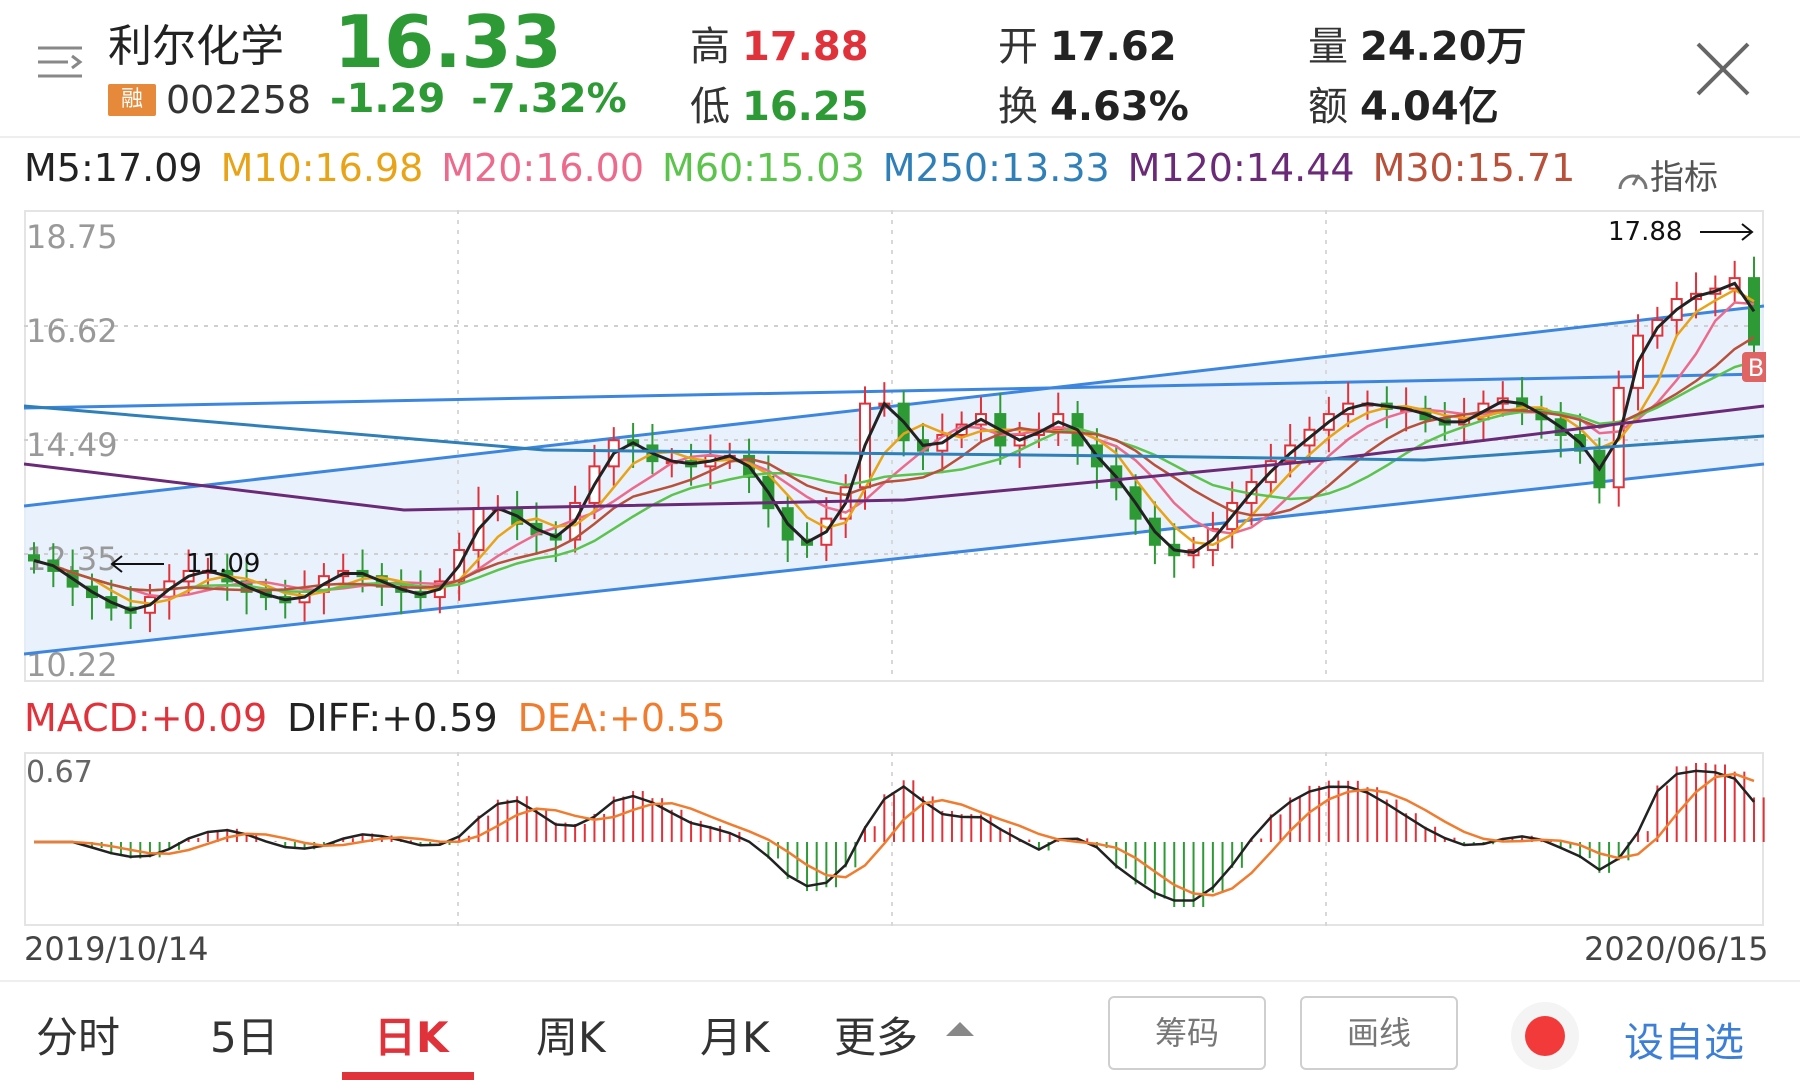 This screenshot has width=1800, height=1080. I want to click on menu-icon, so click(60, 64).